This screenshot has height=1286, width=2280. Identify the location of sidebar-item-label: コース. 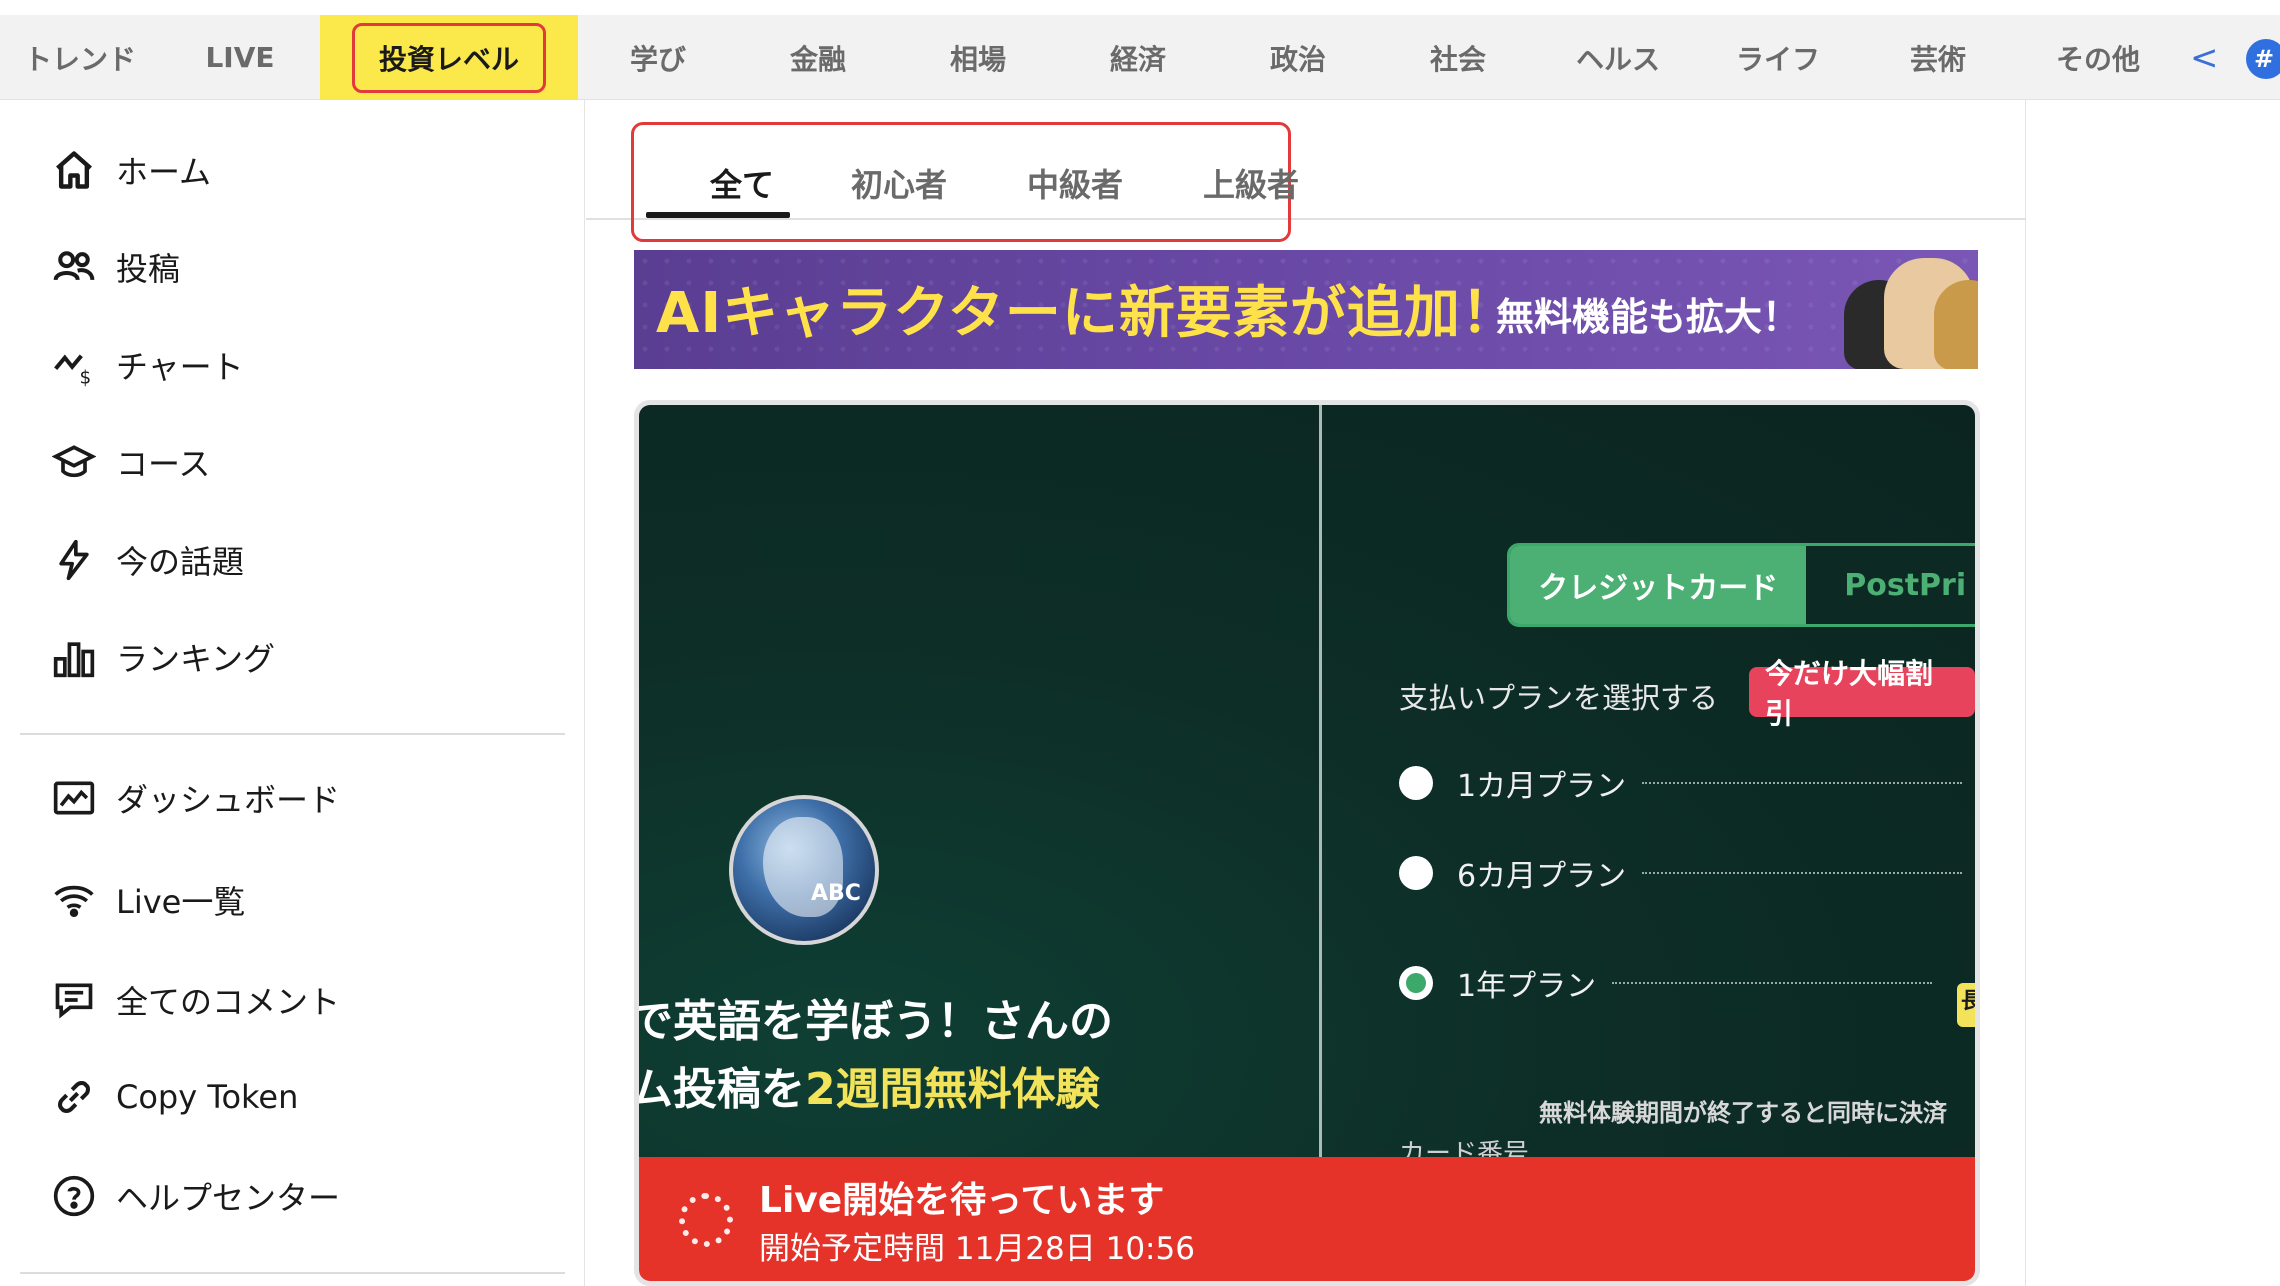
(163, 464).